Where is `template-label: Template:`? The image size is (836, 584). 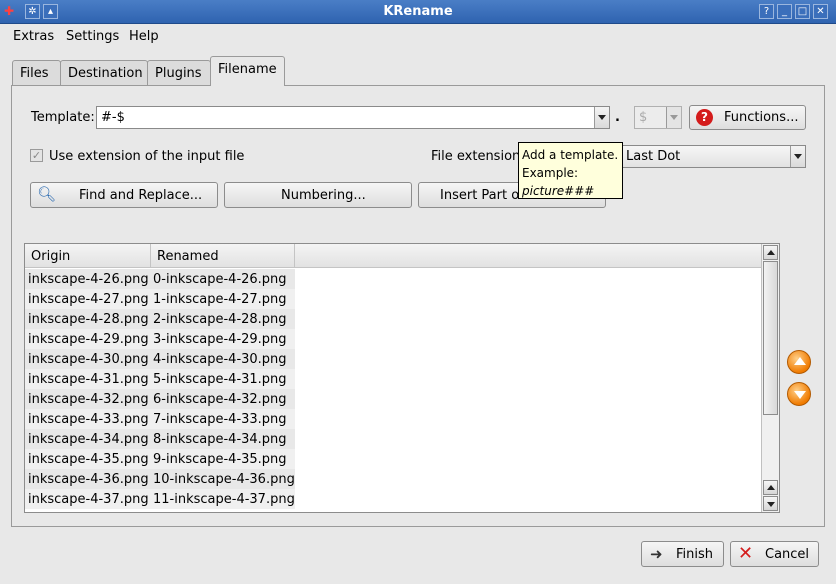
template-label: Template: is located at coordinates (63, 117).